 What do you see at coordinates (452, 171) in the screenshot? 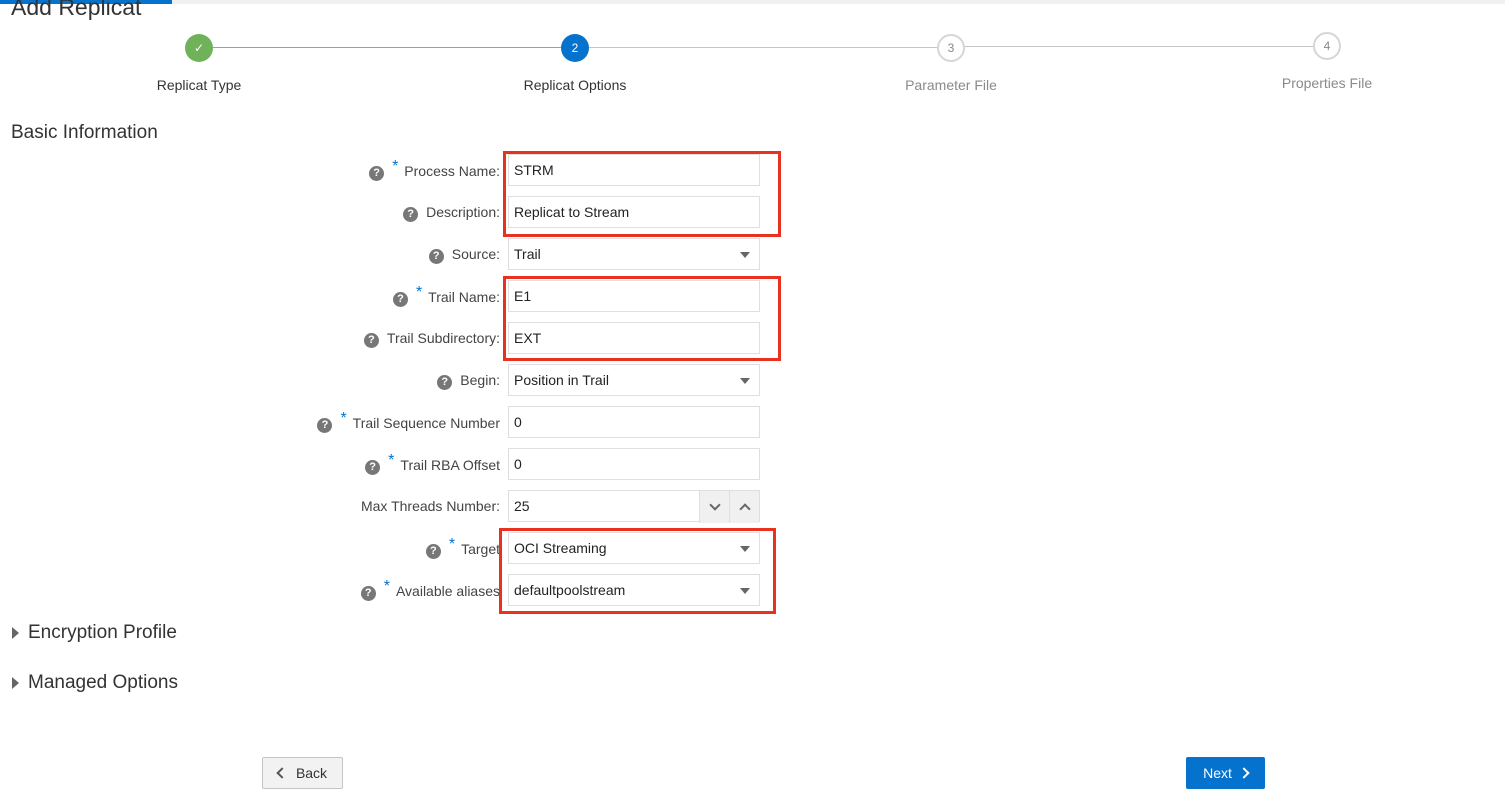
I see `process-name-label: Process Name:` at bounding box center [452, 171].